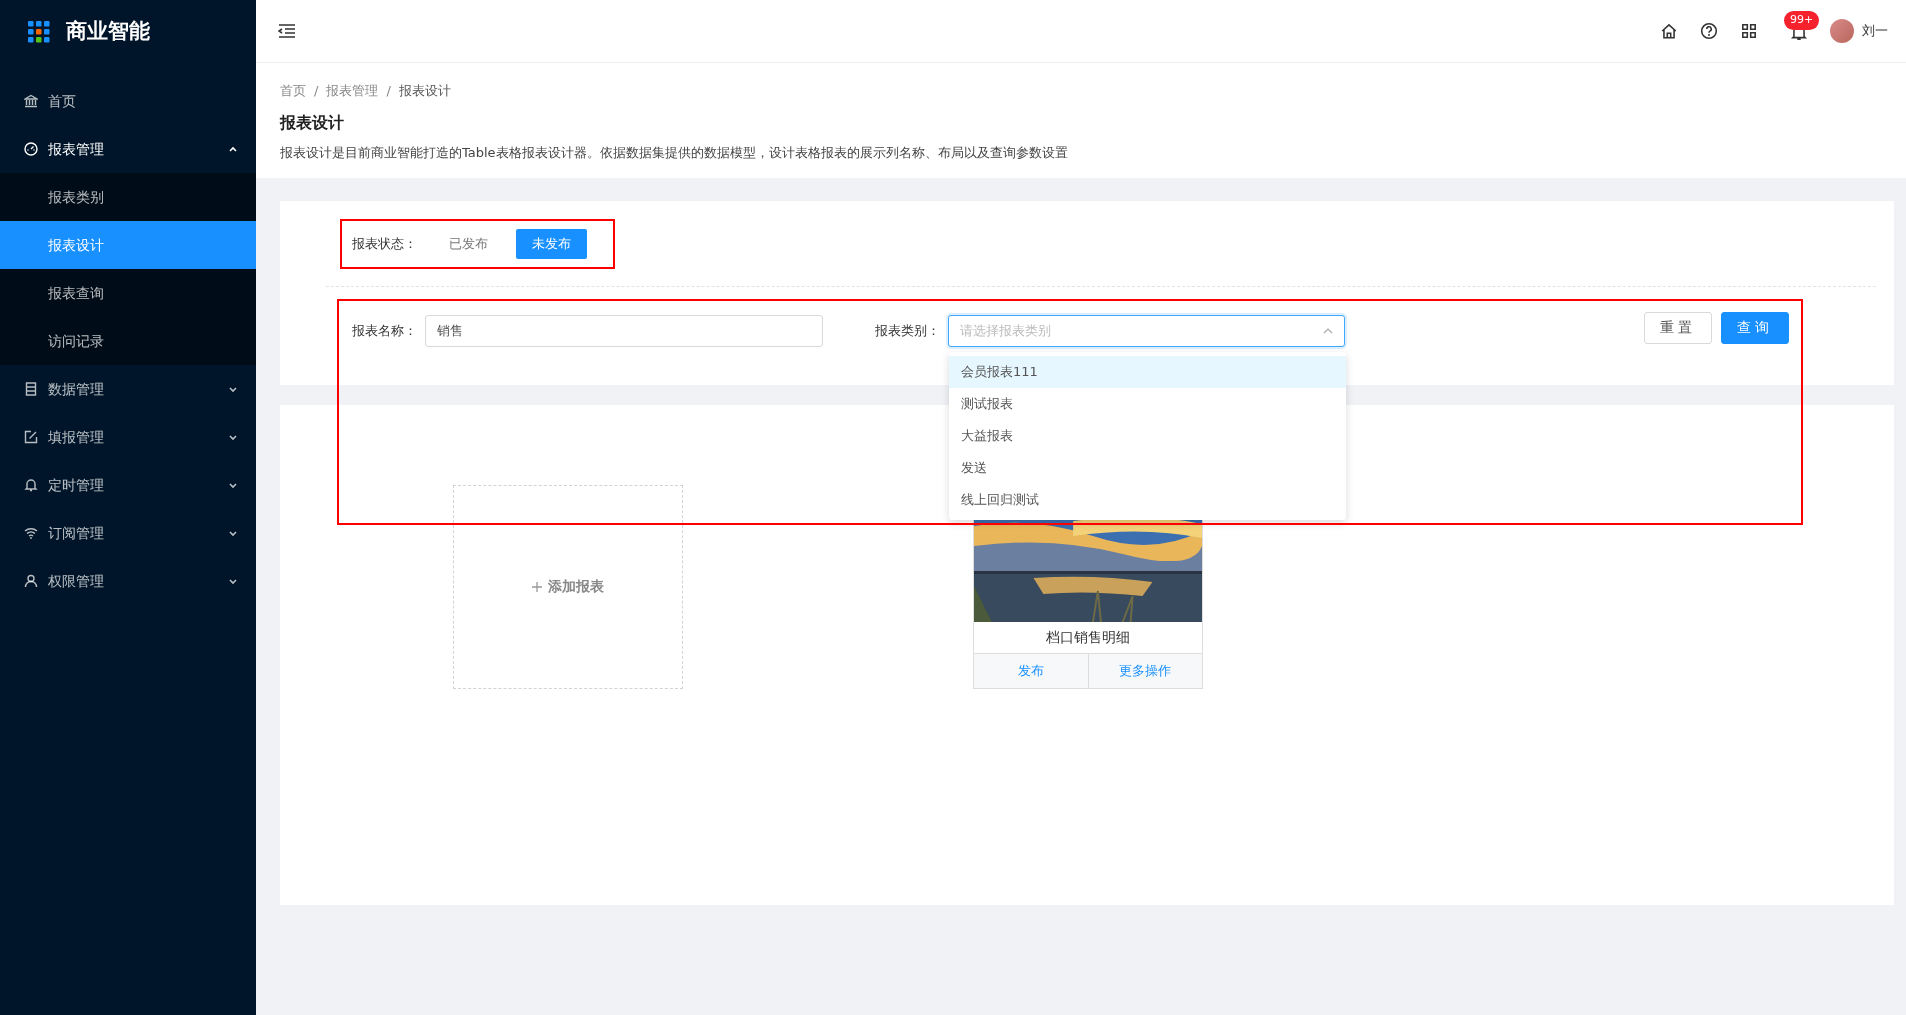  What do you see at coordinates (624, 330) in the screenshot?
I see `input-field: 销售` at bounding box center [624, 330].